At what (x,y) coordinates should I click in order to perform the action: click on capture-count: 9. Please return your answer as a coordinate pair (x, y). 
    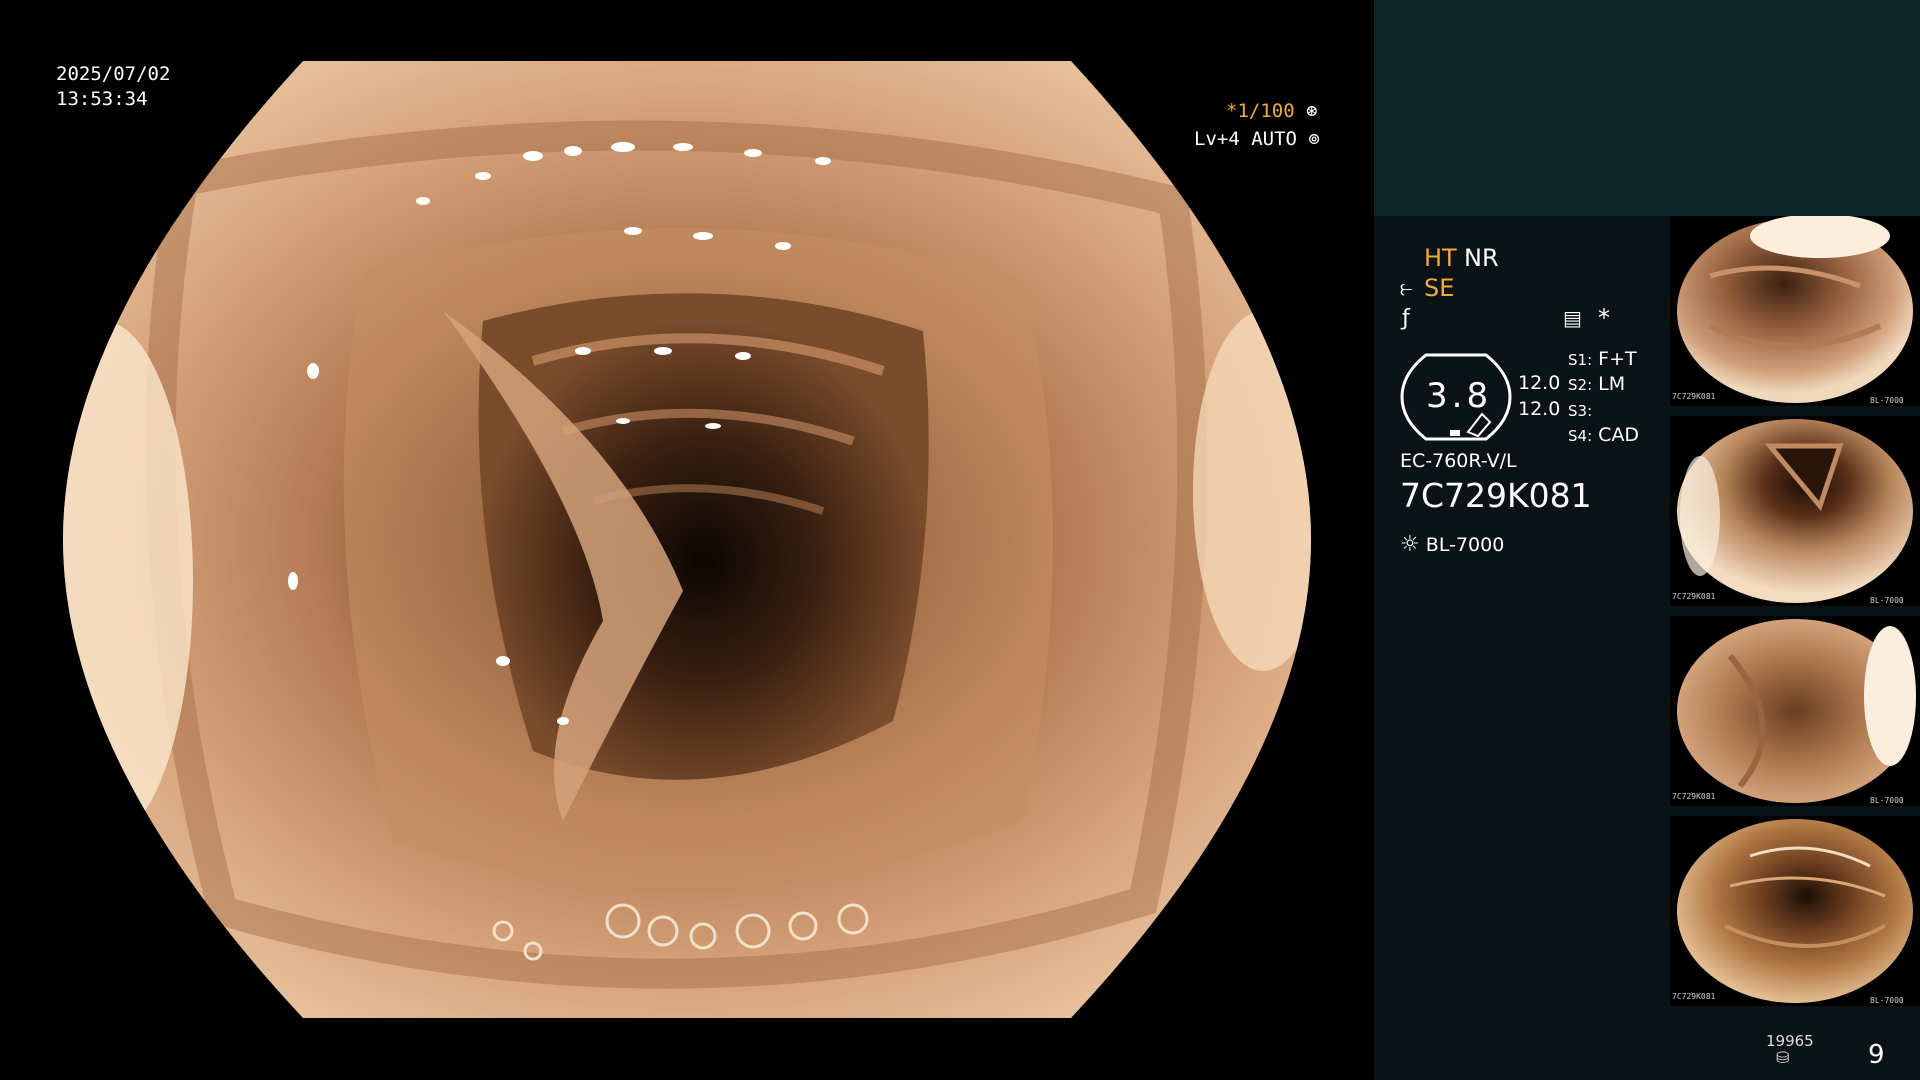
    Looking at the image, I should click on (1876, 1055).